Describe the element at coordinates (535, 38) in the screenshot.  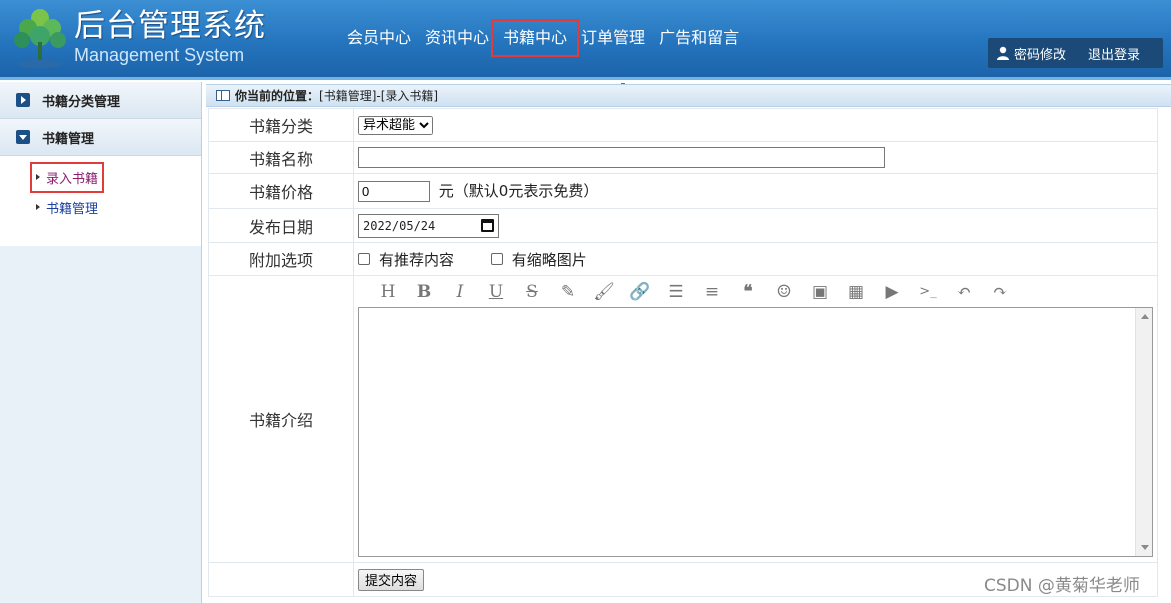
I see `nav-book-center: 书籍中心` at that location.